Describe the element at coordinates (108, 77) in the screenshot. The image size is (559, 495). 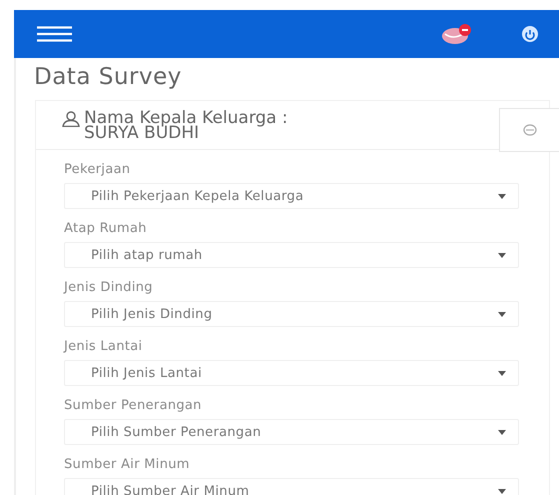
I see `page-title: Data Survey` at that location.